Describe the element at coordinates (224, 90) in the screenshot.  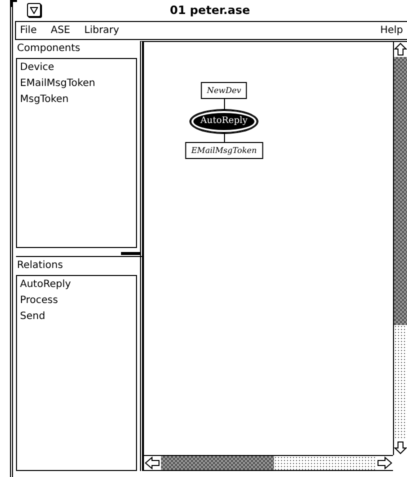
I see `entity-node: NewDev` at that location.